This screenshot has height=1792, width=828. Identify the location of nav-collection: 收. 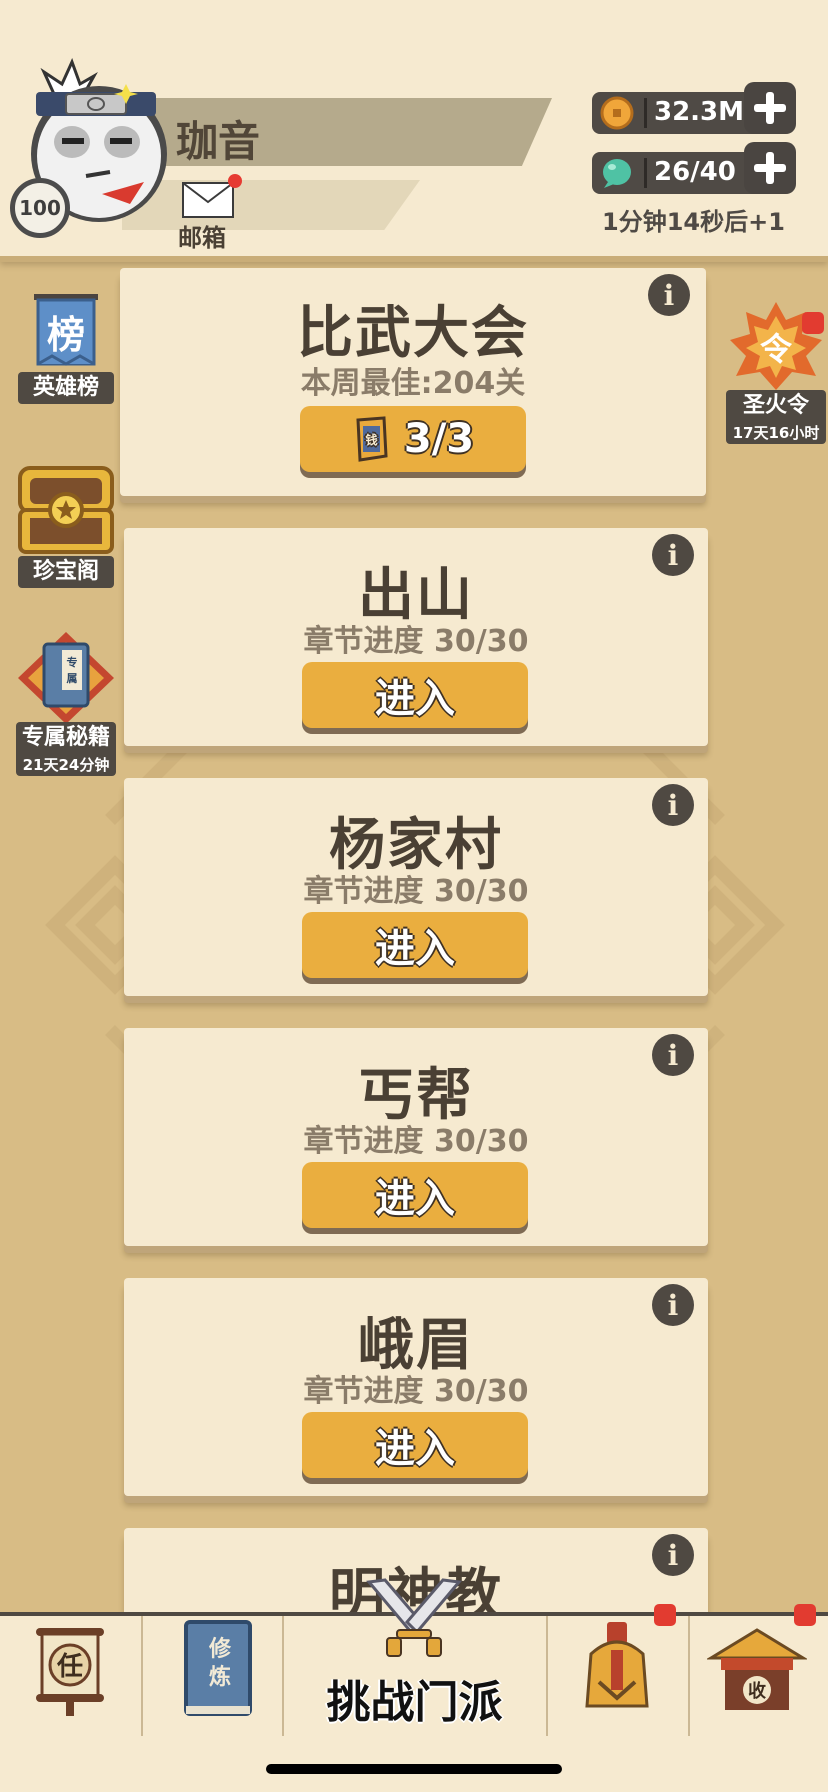
(758, 1676).